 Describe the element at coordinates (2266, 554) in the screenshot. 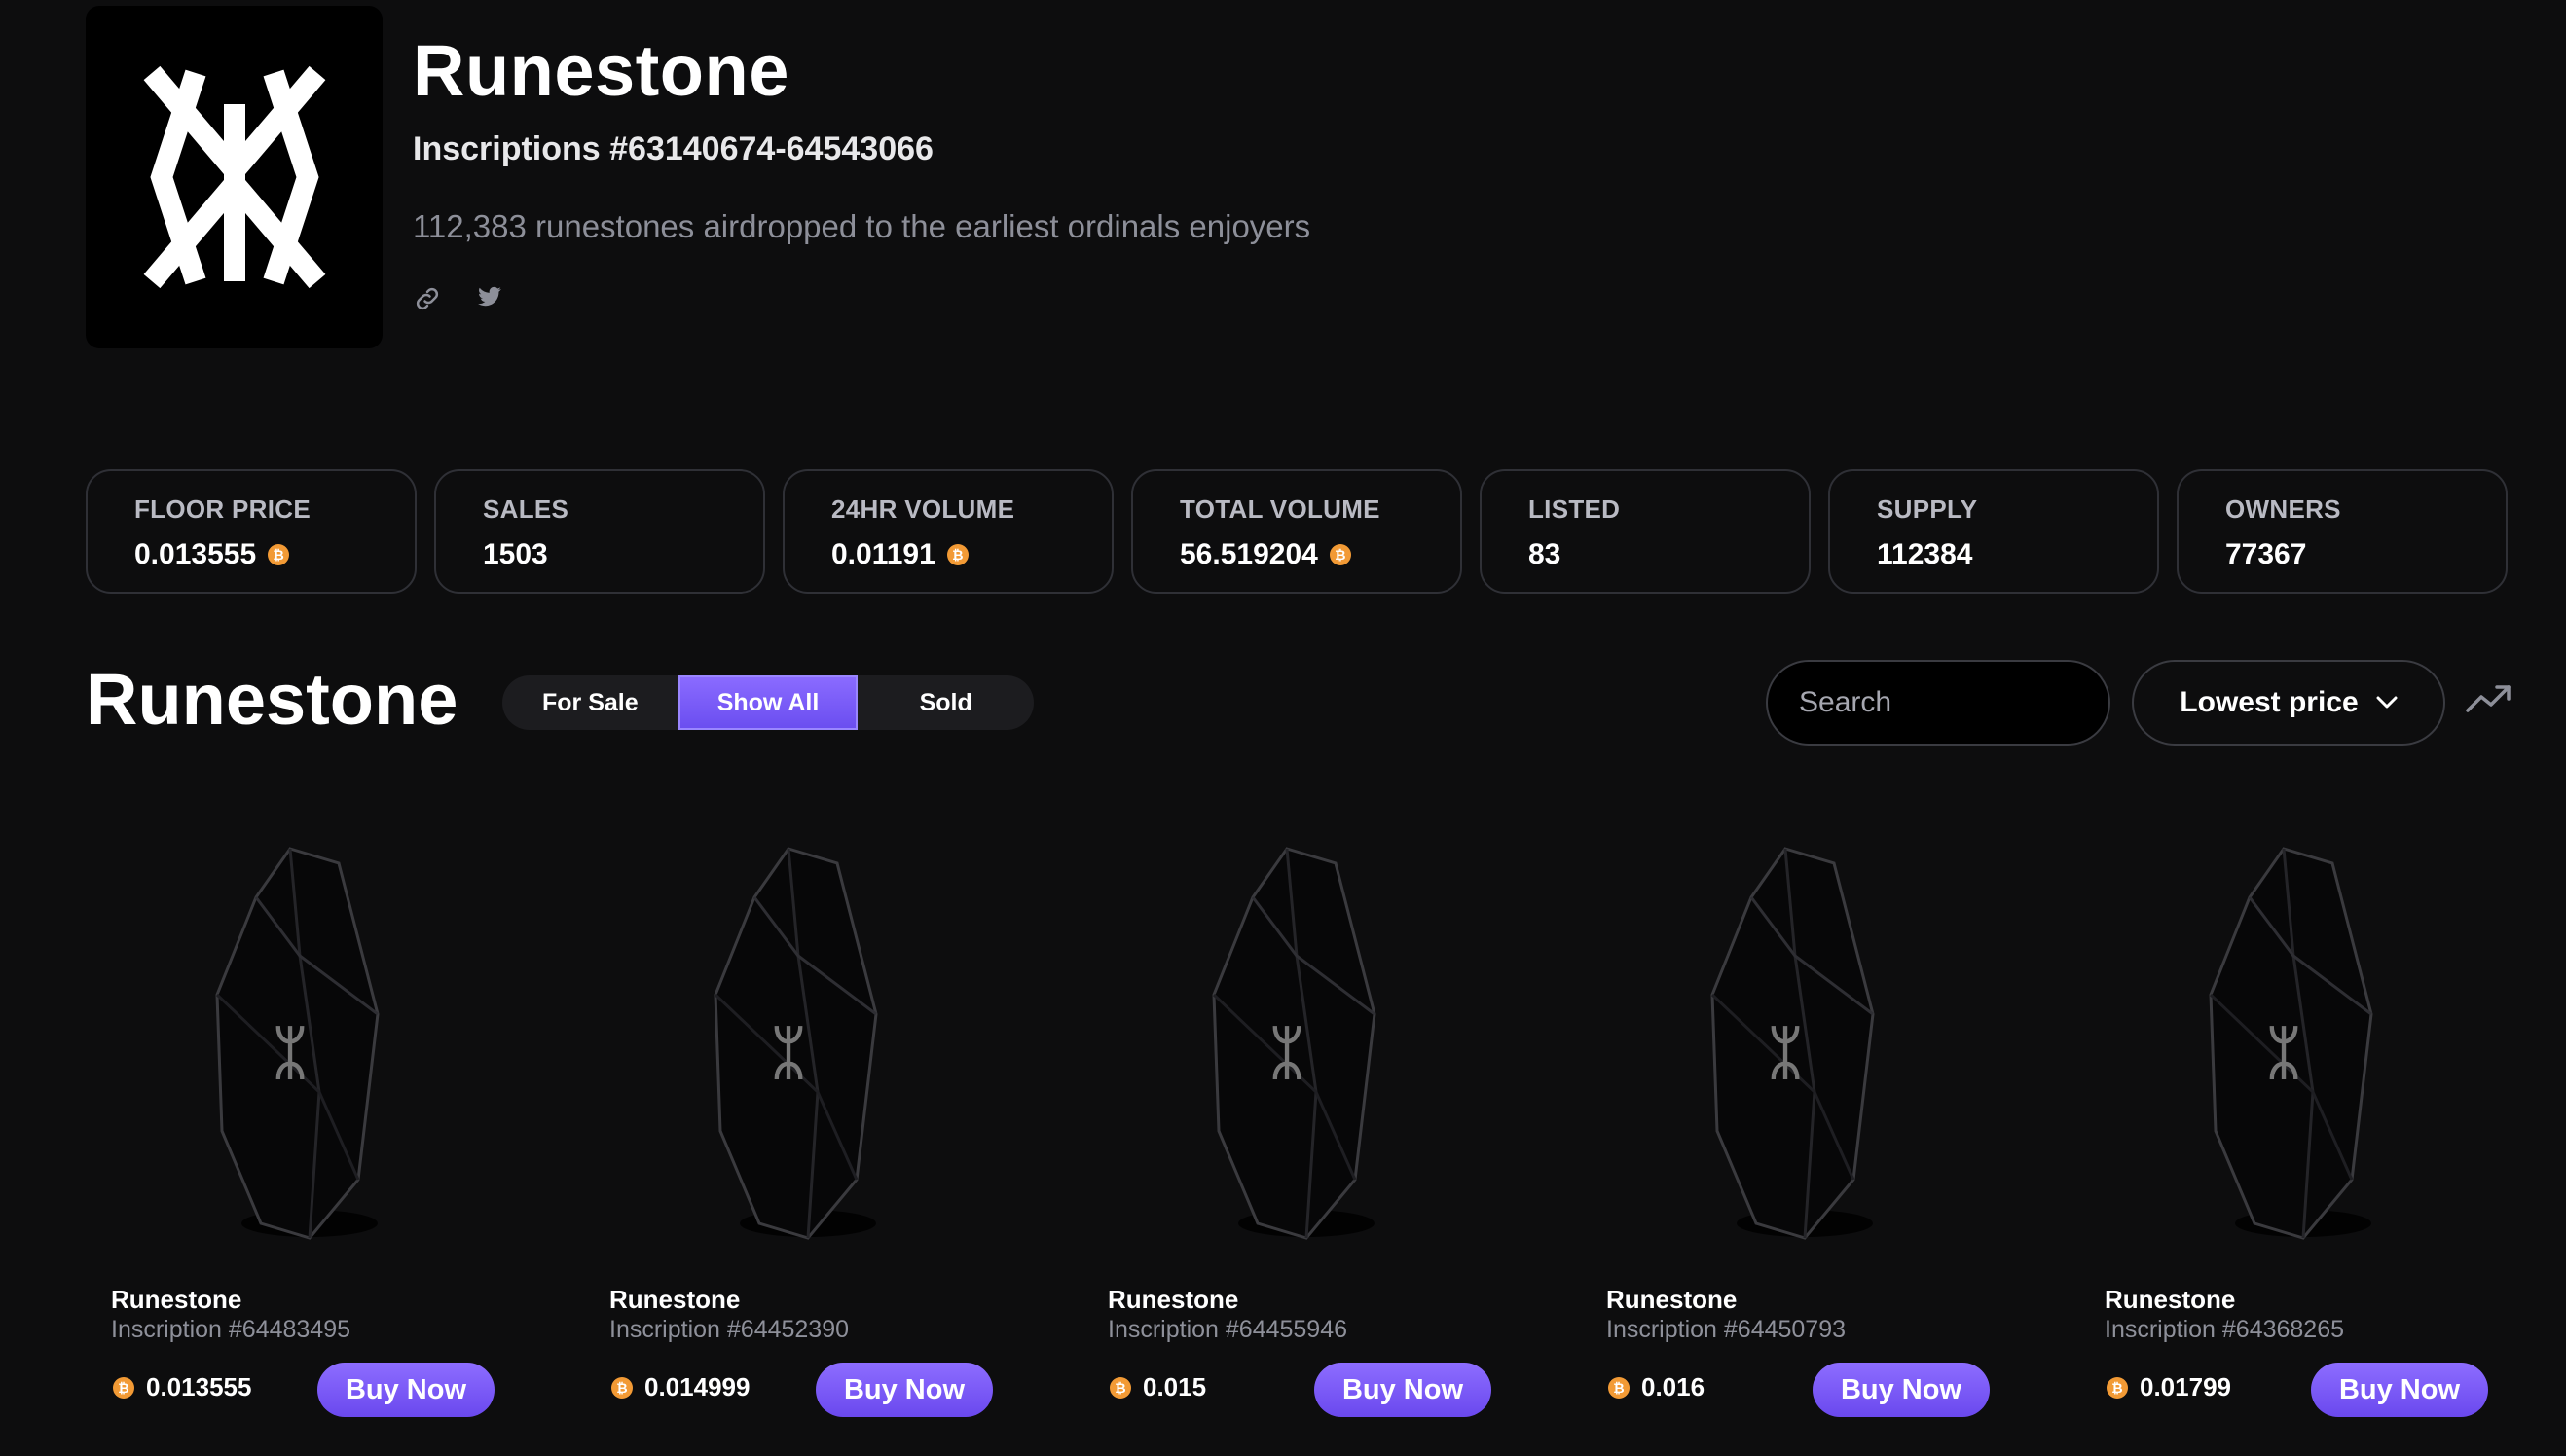

I see `stat-value: 77367` at that location.